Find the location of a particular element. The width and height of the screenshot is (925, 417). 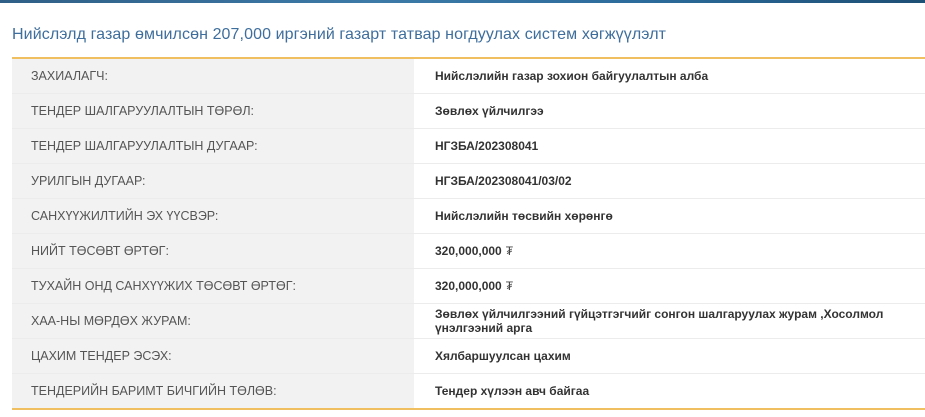

row-value: НГЗБА/202308041 is located at coordinates (669, 146).